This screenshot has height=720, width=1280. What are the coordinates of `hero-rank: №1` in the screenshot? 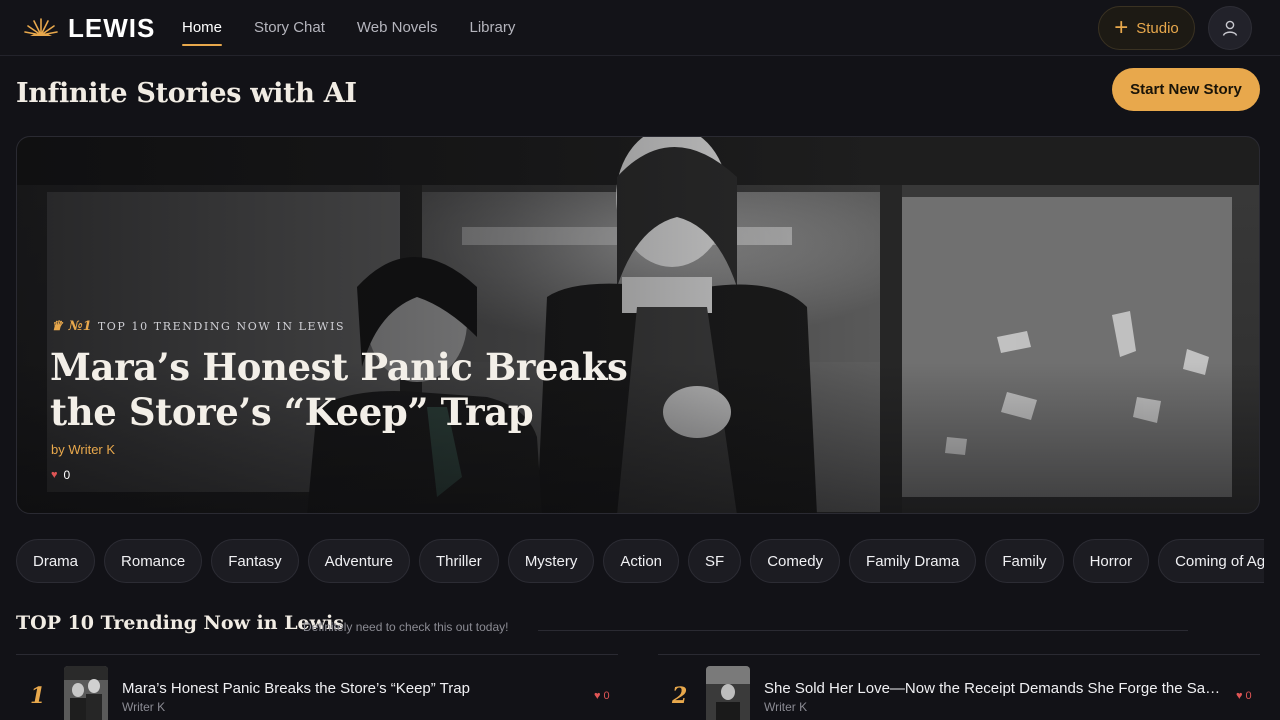 It's located at (80, 326).